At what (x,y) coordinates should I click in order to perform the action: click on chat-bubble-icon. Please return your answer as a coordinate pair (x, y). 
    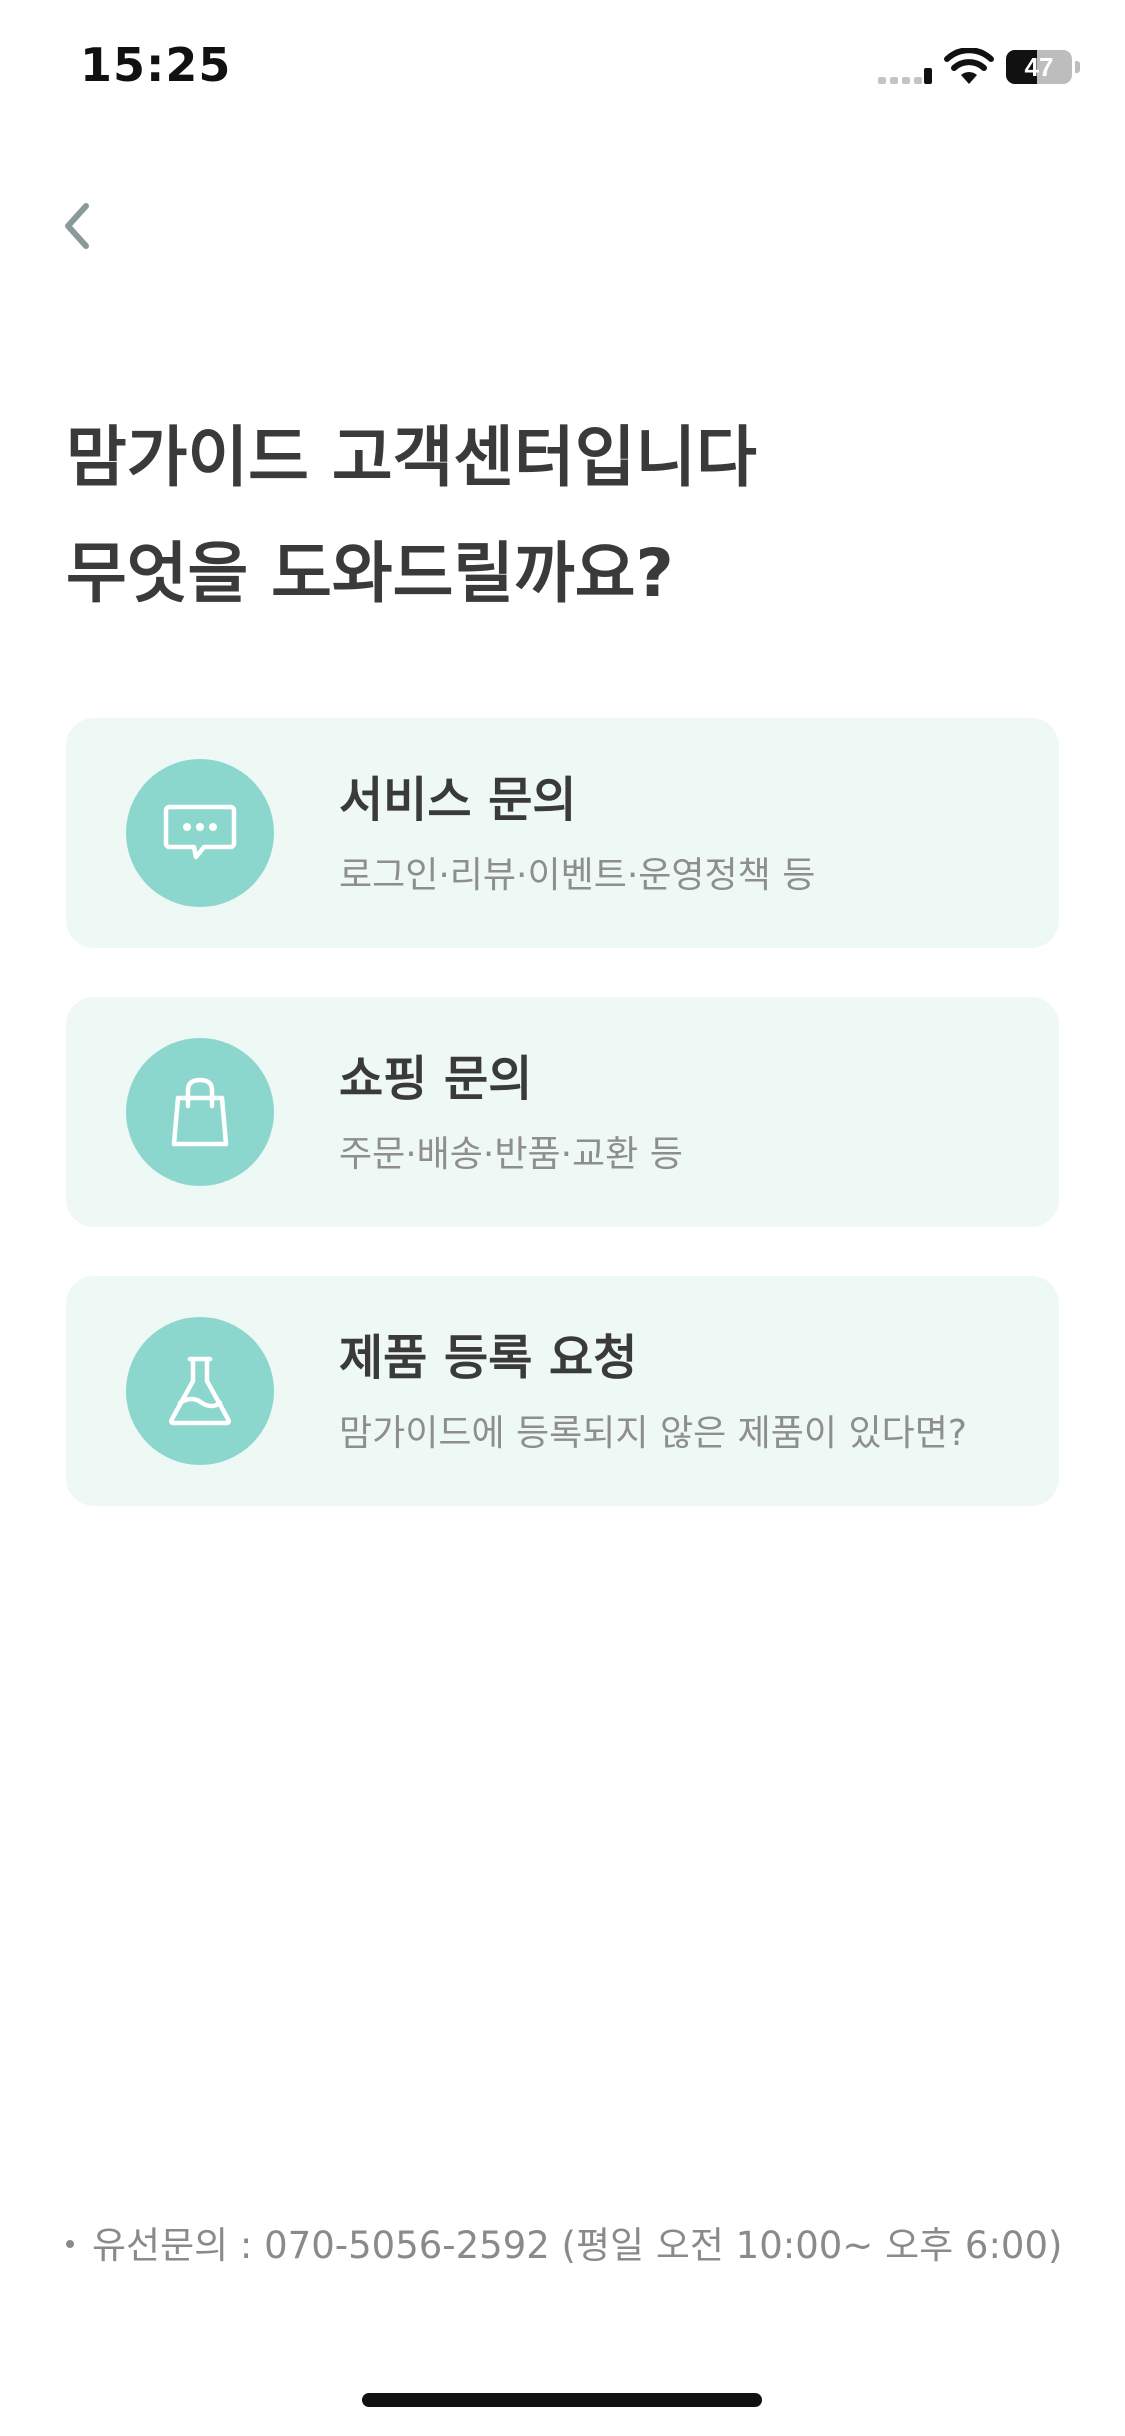
    Looking at the image, I should click on (200, 832).